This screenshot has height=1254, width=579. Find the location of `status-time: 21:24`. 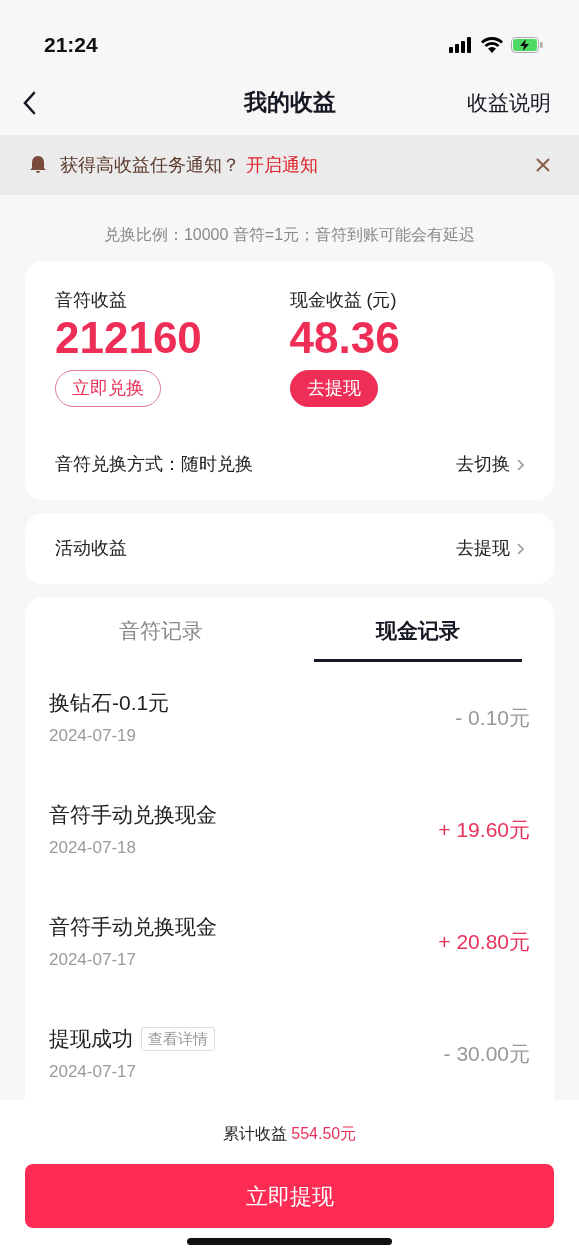

status-time: 21:24 is located at coordinates (71, 45).